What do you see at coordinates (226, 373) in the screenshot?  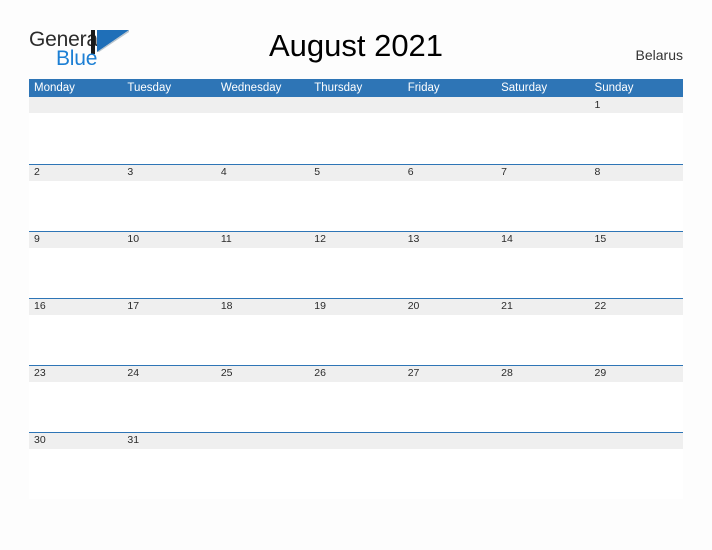 I see `day-number: 25` at bounding box center [226, 373].